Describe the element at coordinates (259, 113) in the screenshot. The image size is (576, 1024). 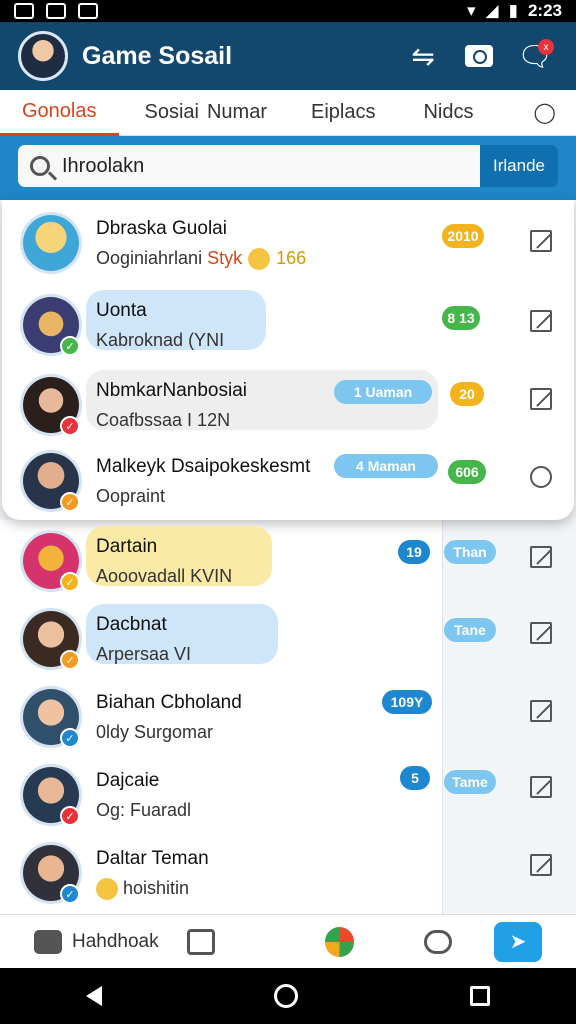
I see `tab-numar: Numar` at that location.